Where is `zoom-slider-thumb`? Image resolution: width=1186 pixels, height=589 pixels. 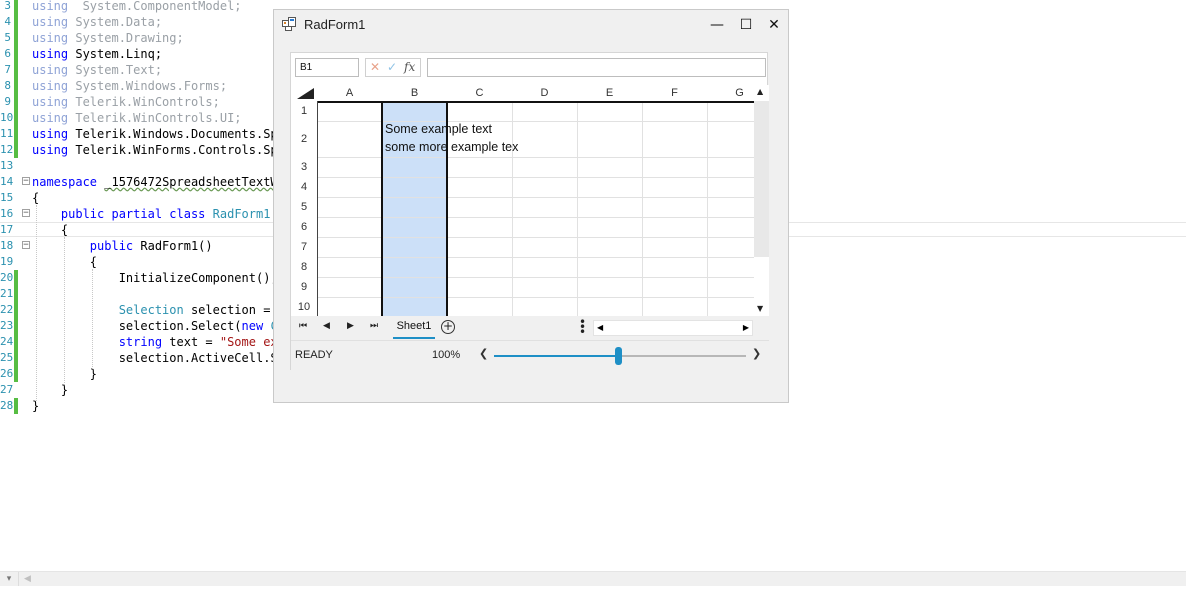
zoom-slider-thumb is located at coordinates (618, 356).